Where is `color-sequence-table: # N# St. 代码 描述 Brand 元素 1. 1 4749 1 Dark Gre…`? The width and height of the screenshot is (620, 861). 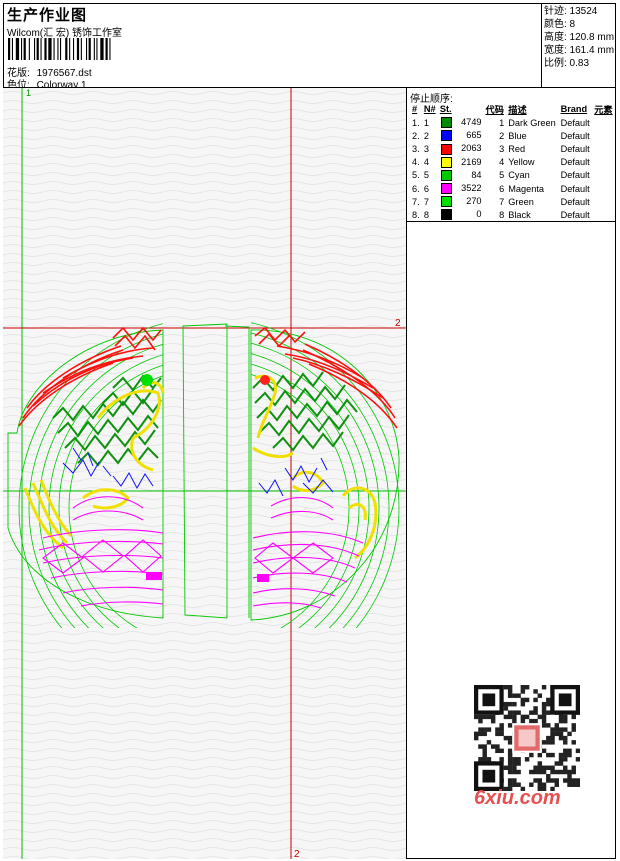 color-sequence-table: # N# St. 代码 描述 Brand 元素 1. 1 4749 1 Dark Gre… is located at coordinates (512, 162).